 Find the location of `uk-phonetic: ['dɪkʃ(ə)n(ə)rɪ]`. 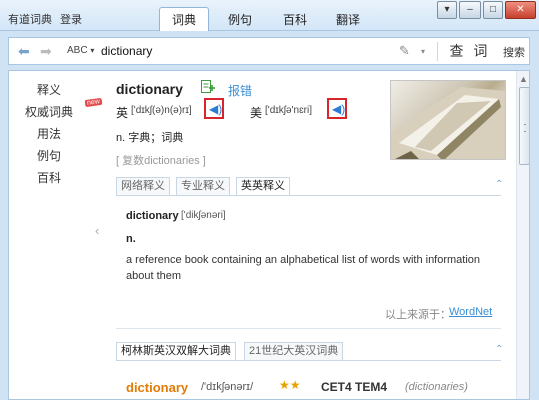

uk-phonetic: ['dɪkʃ(ə)n(ə)rɪ] is located at coordinates (161, 110).